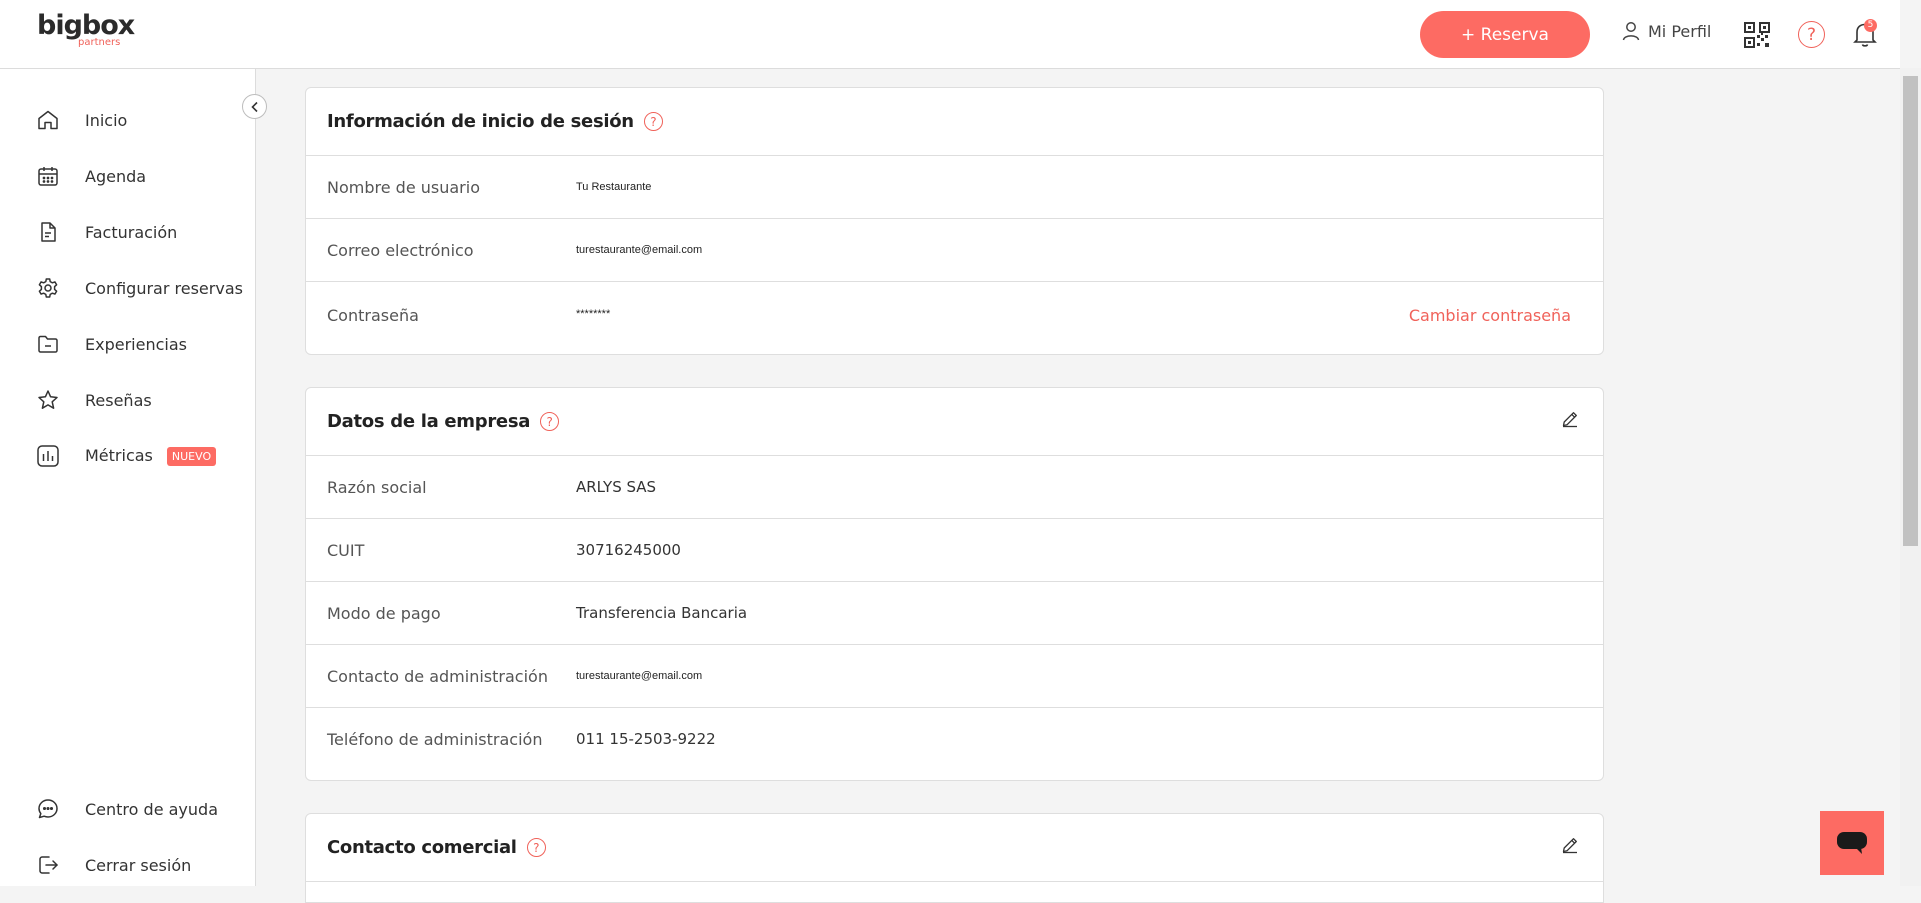 The width and height of the screenshot is (1921, 903). I want to click on row-label: Nombre de usuario, so click(403, 187).